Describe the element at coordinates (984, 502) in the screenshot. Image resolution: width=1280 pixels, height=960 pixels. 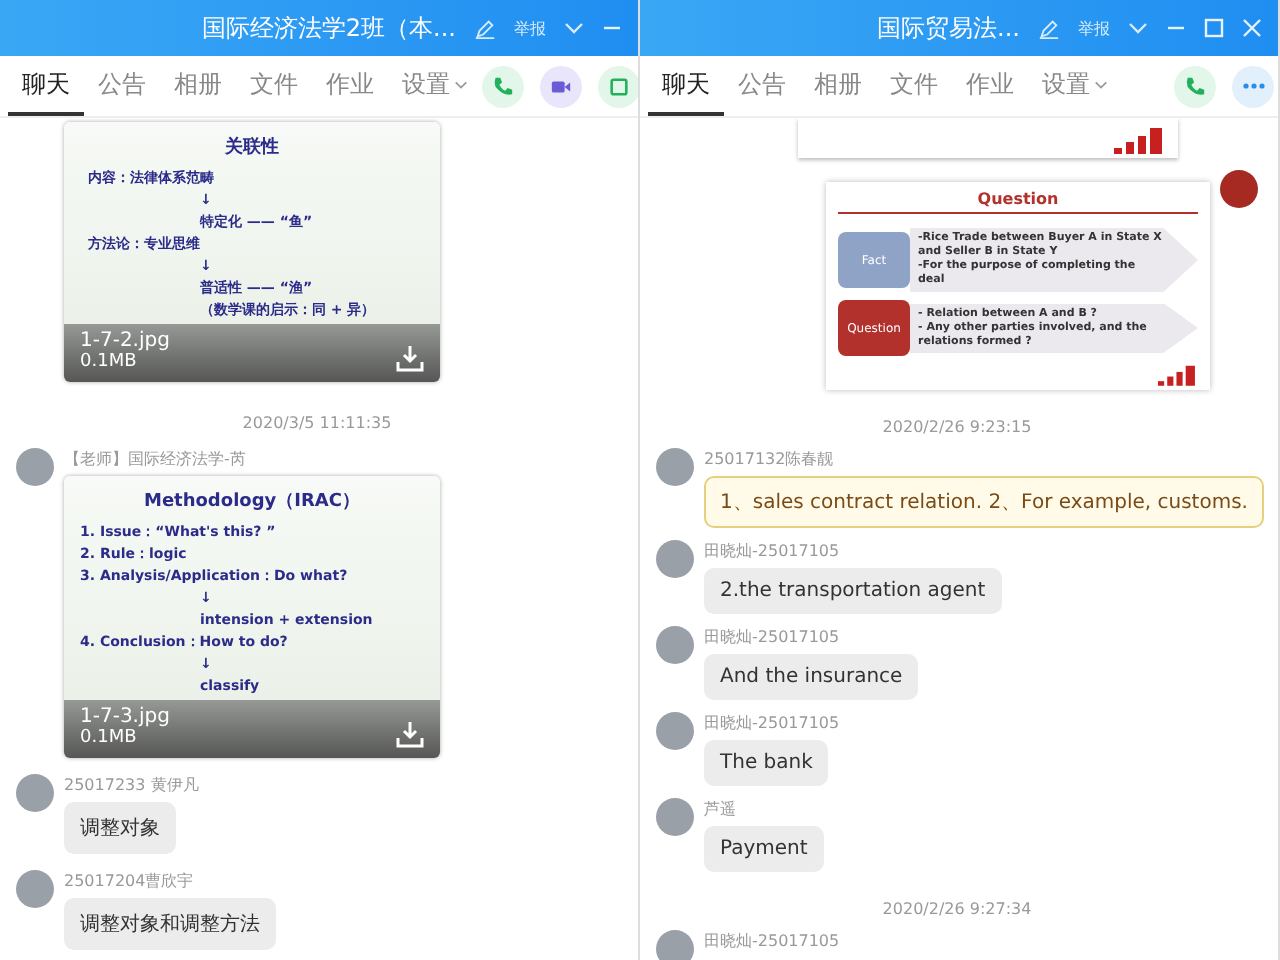
I see `message-bubble: 1、sales contract relation. 2、For example, customs.` at that location.